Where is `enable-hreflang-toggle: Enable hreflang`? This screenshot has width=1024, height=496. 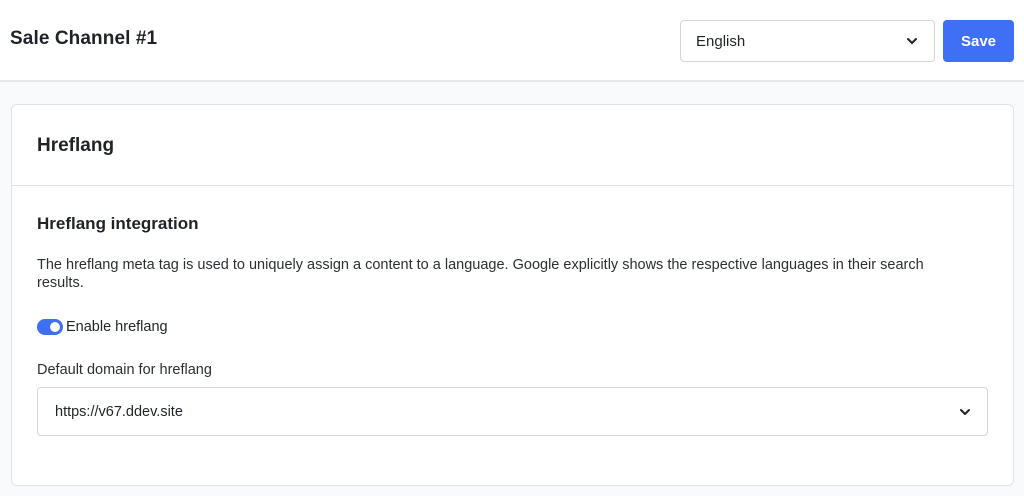
enable-hreflang-toggle: Enable hreflang is located at coordinates (102, 327).